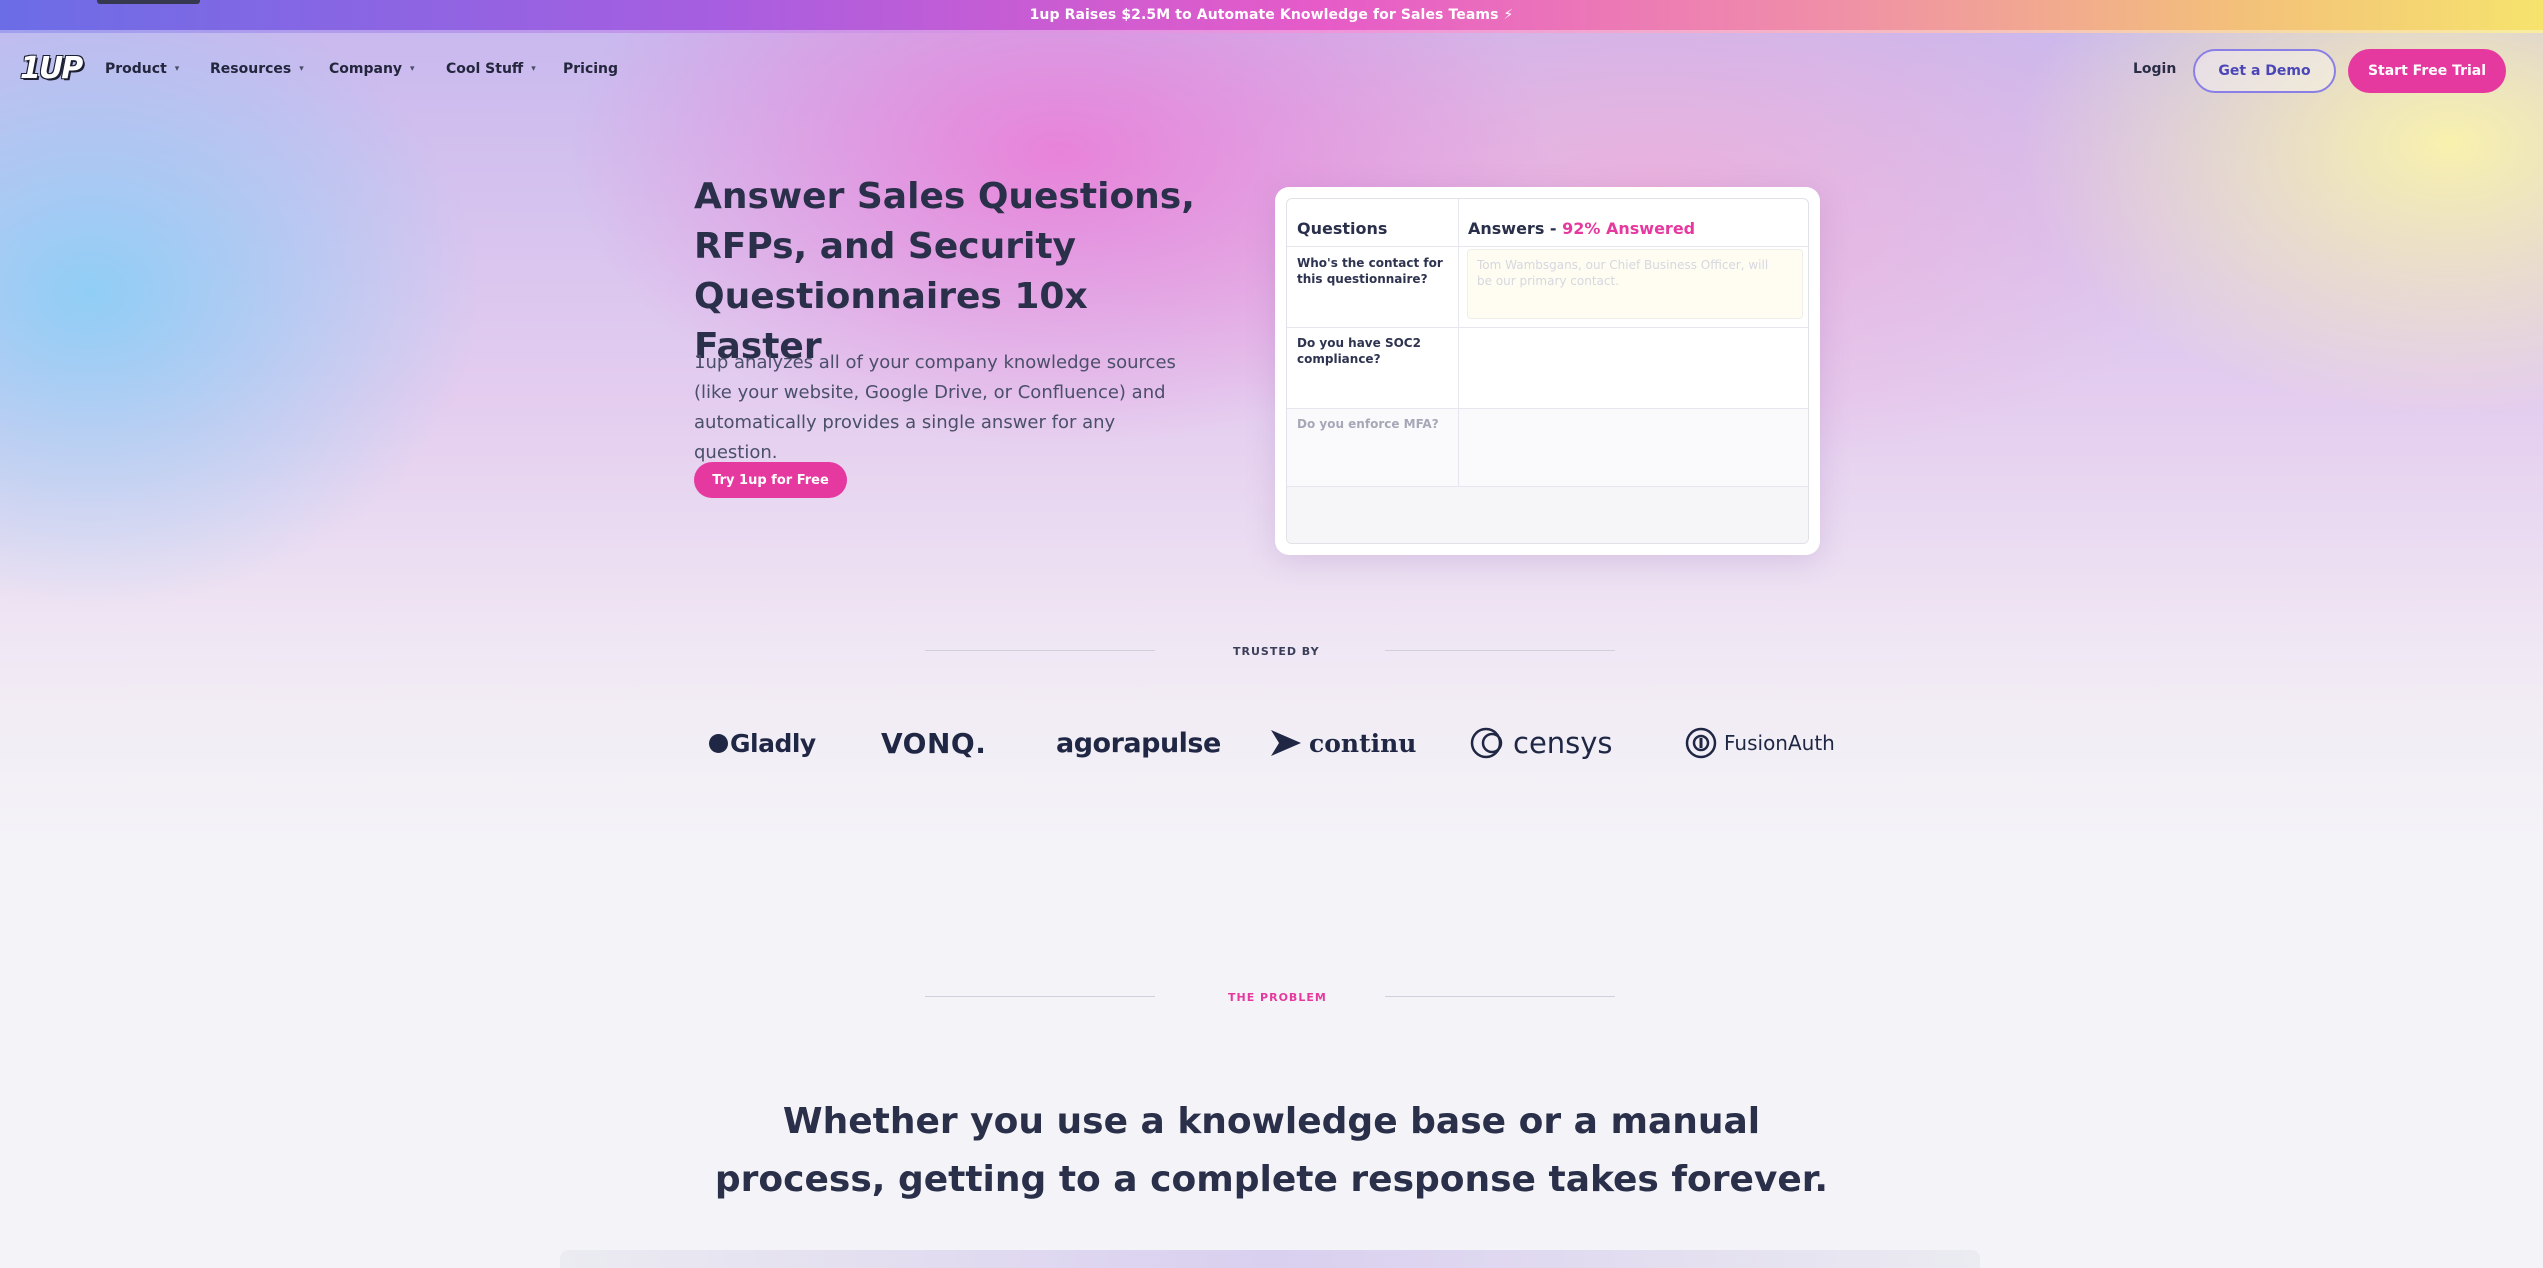 The image size is (2543, 1268). Describe the element at coordinates (770, 480) in the screenshot. I see `try-free-button: Try 1up for Free` at that location.